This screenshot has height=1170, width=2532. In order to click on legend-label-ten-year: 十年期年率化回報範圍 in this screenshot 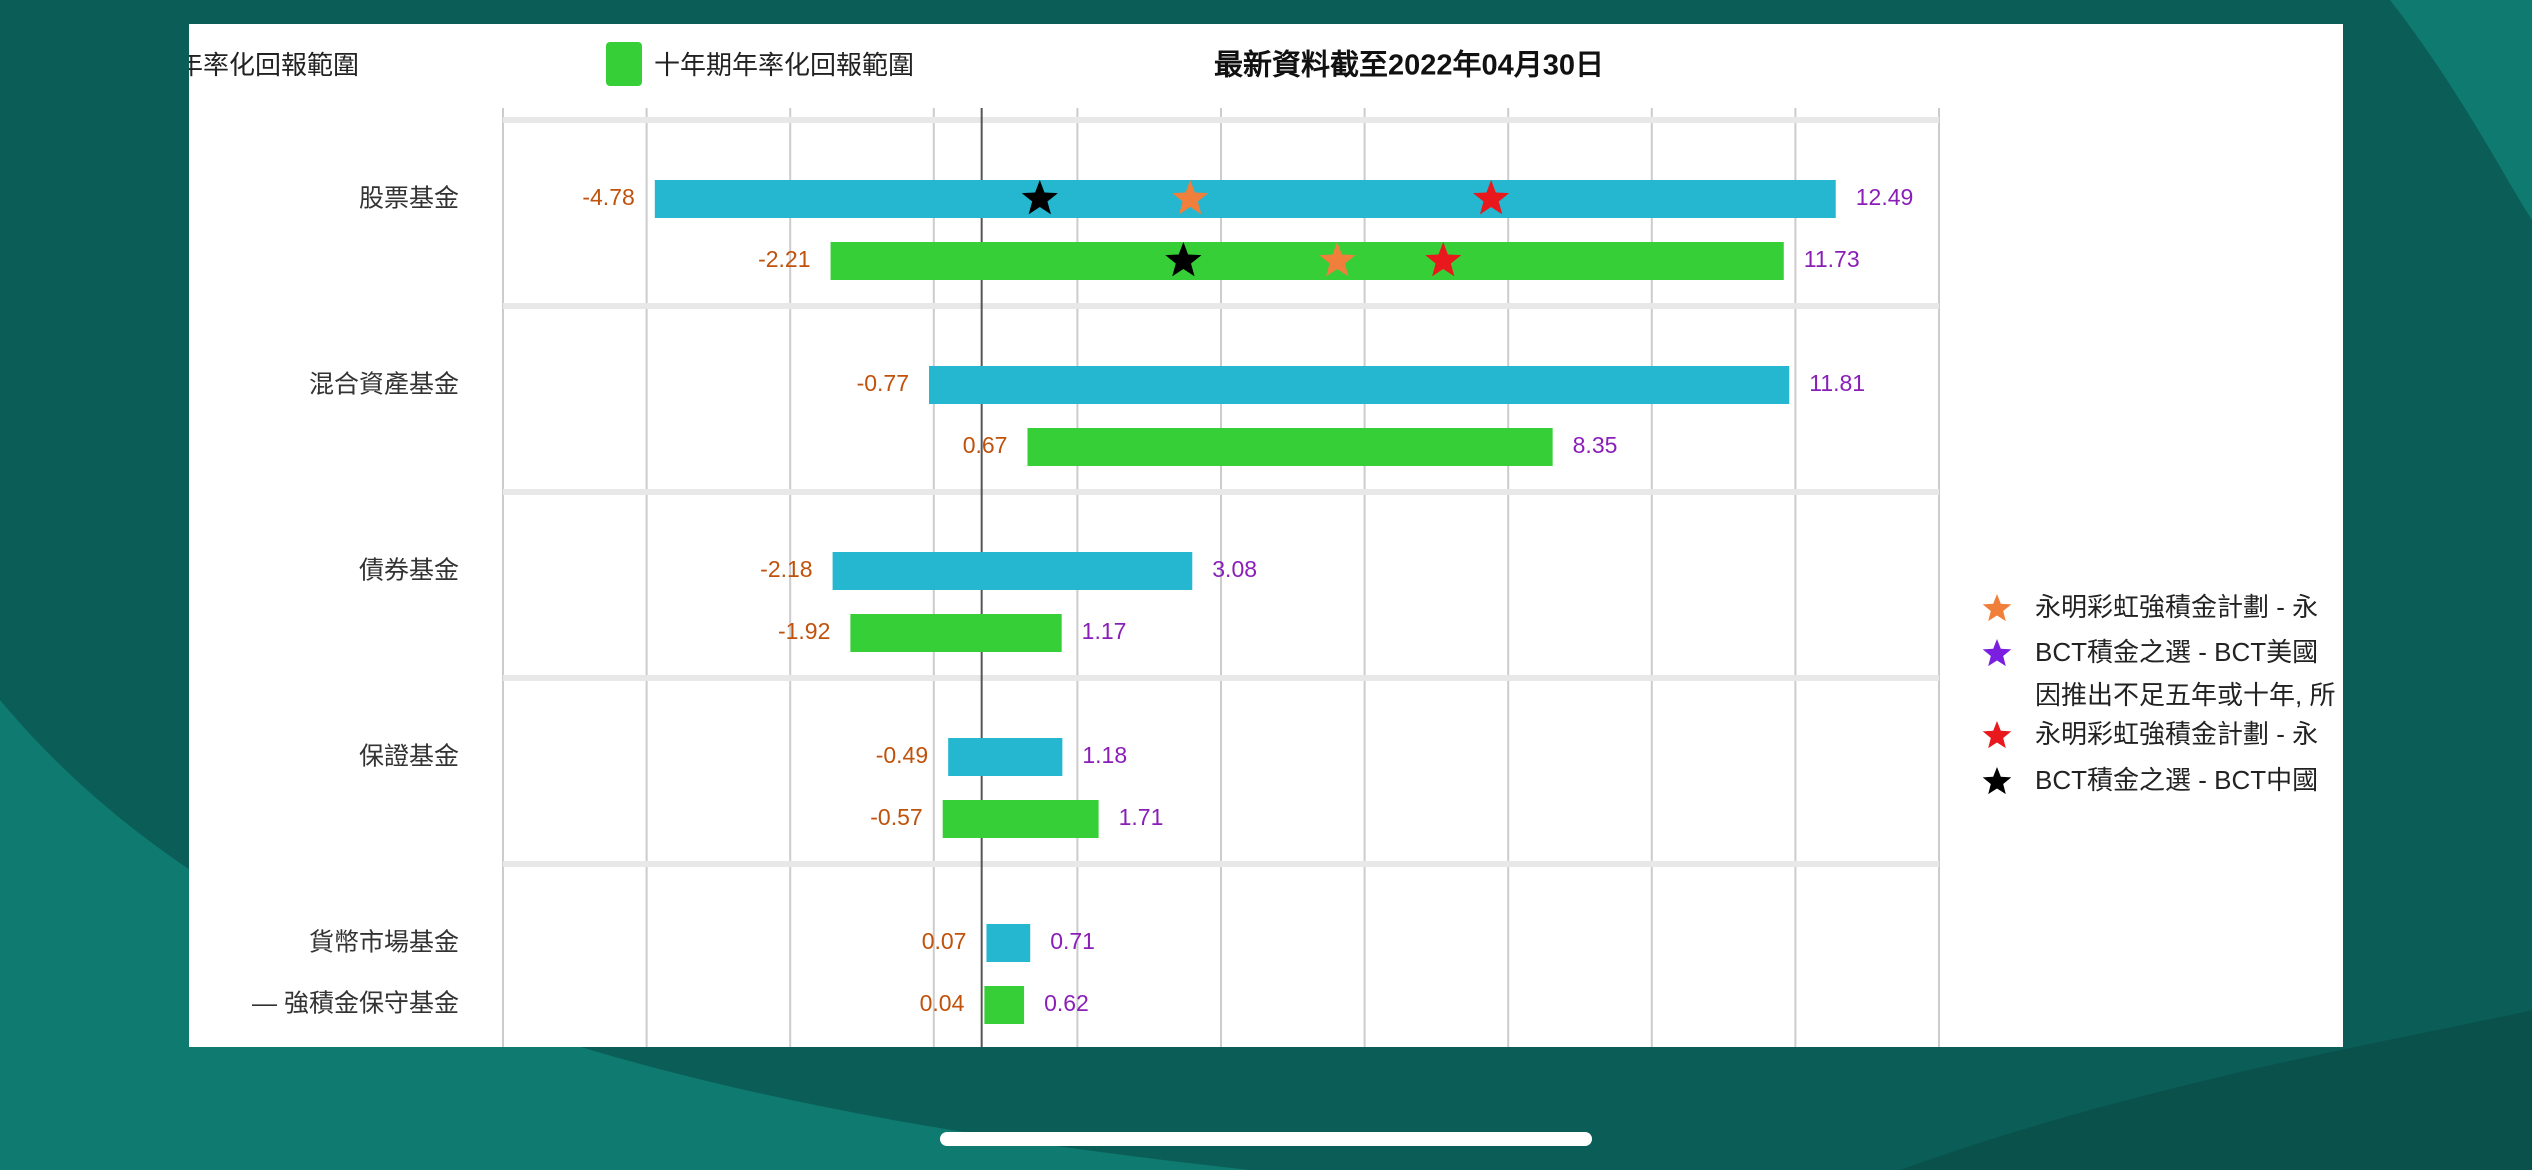, I will do `click(784, 65)`.